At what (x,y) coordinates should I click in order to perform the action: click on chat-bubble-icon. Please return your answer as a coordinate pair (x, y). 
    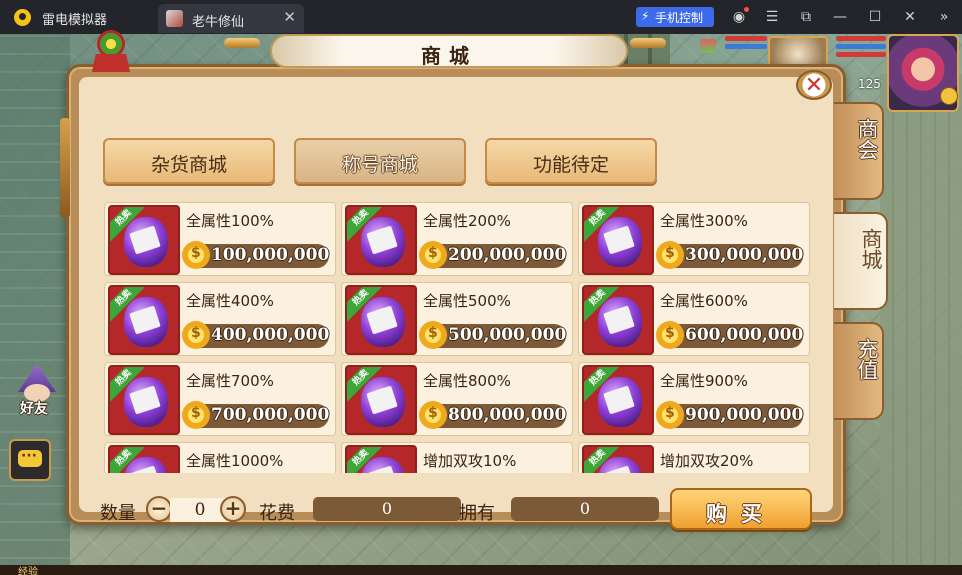
    Looking at the image, I should click on (30, 457).